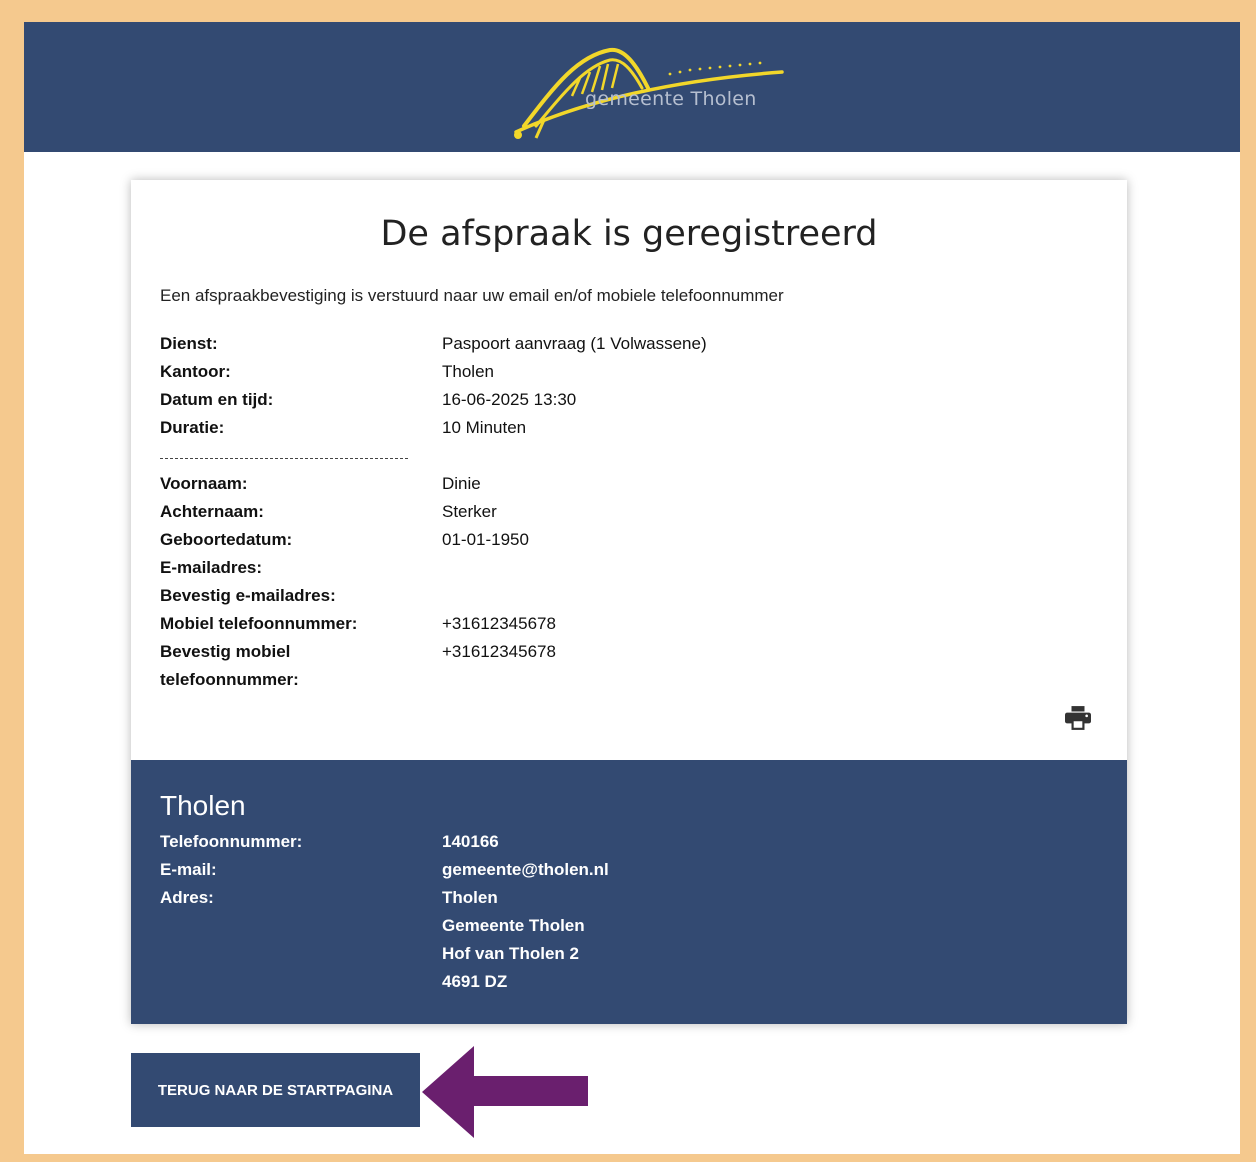 Image resolution: width=1256 pixels, height=1162 pixels. I want to click on detail-value: Dinie, so click(461, 483).